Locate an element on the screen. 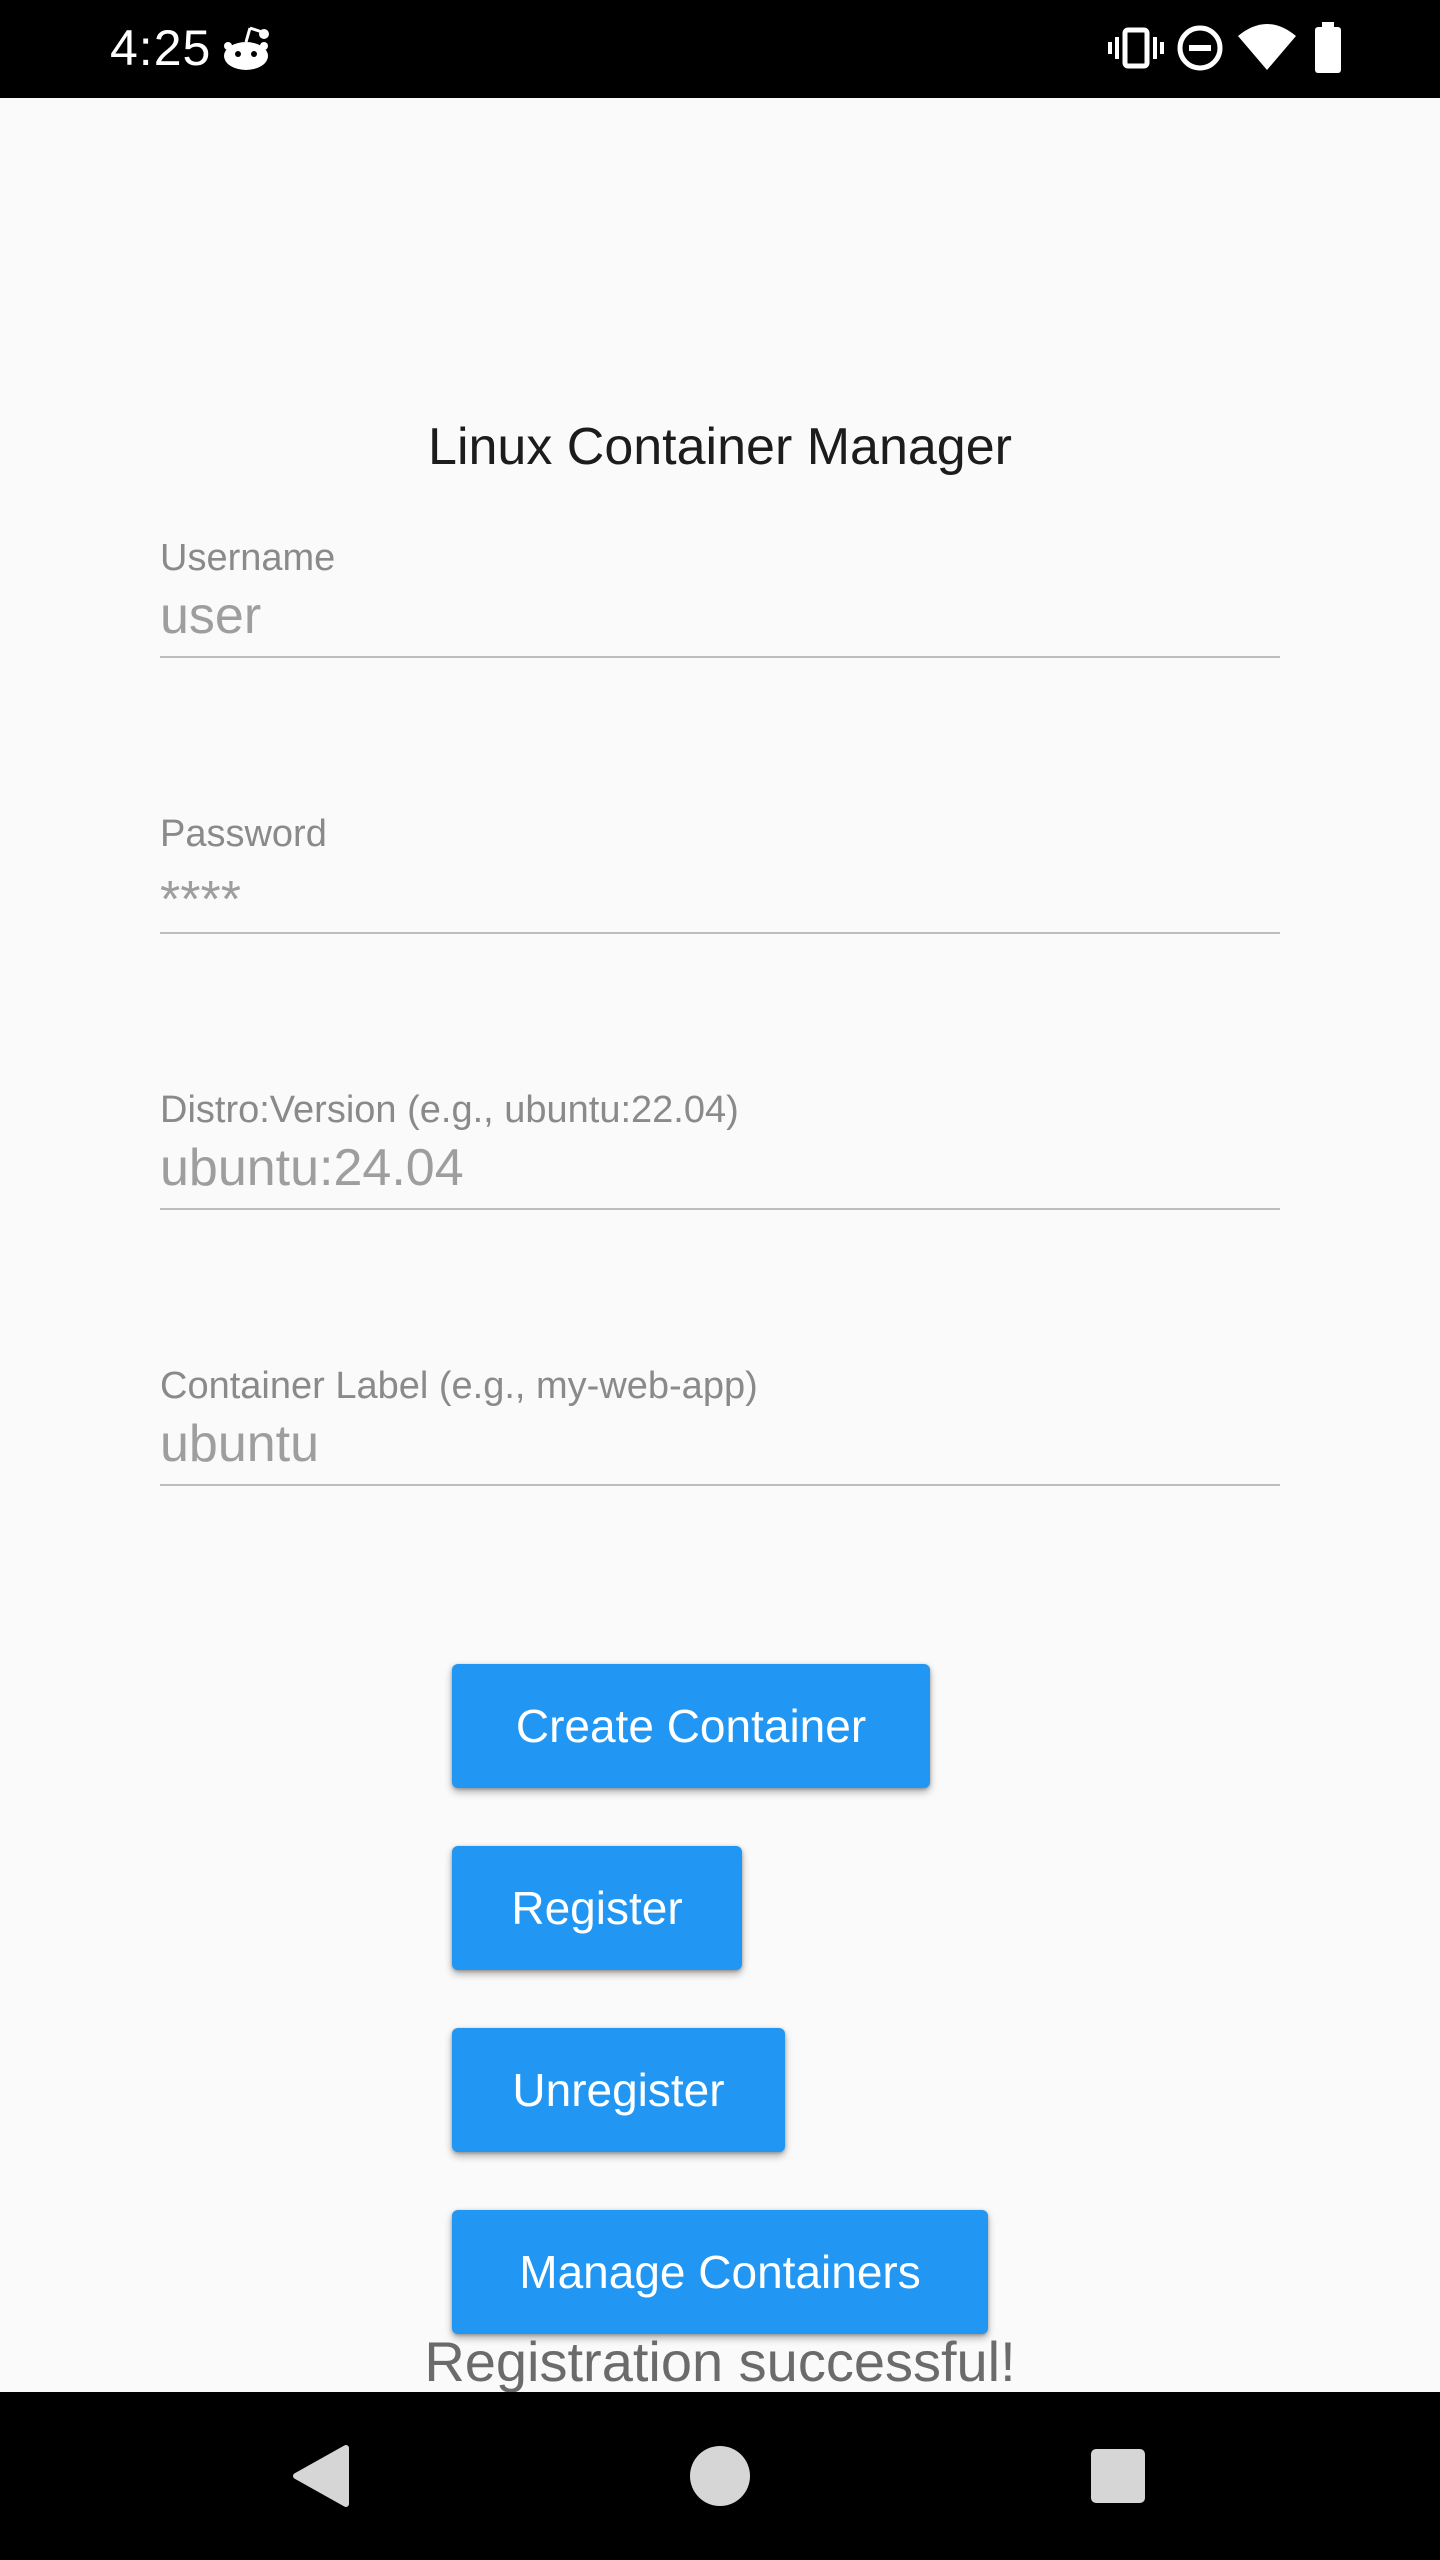  recents-icon is located at coordinates (1118, 2476).